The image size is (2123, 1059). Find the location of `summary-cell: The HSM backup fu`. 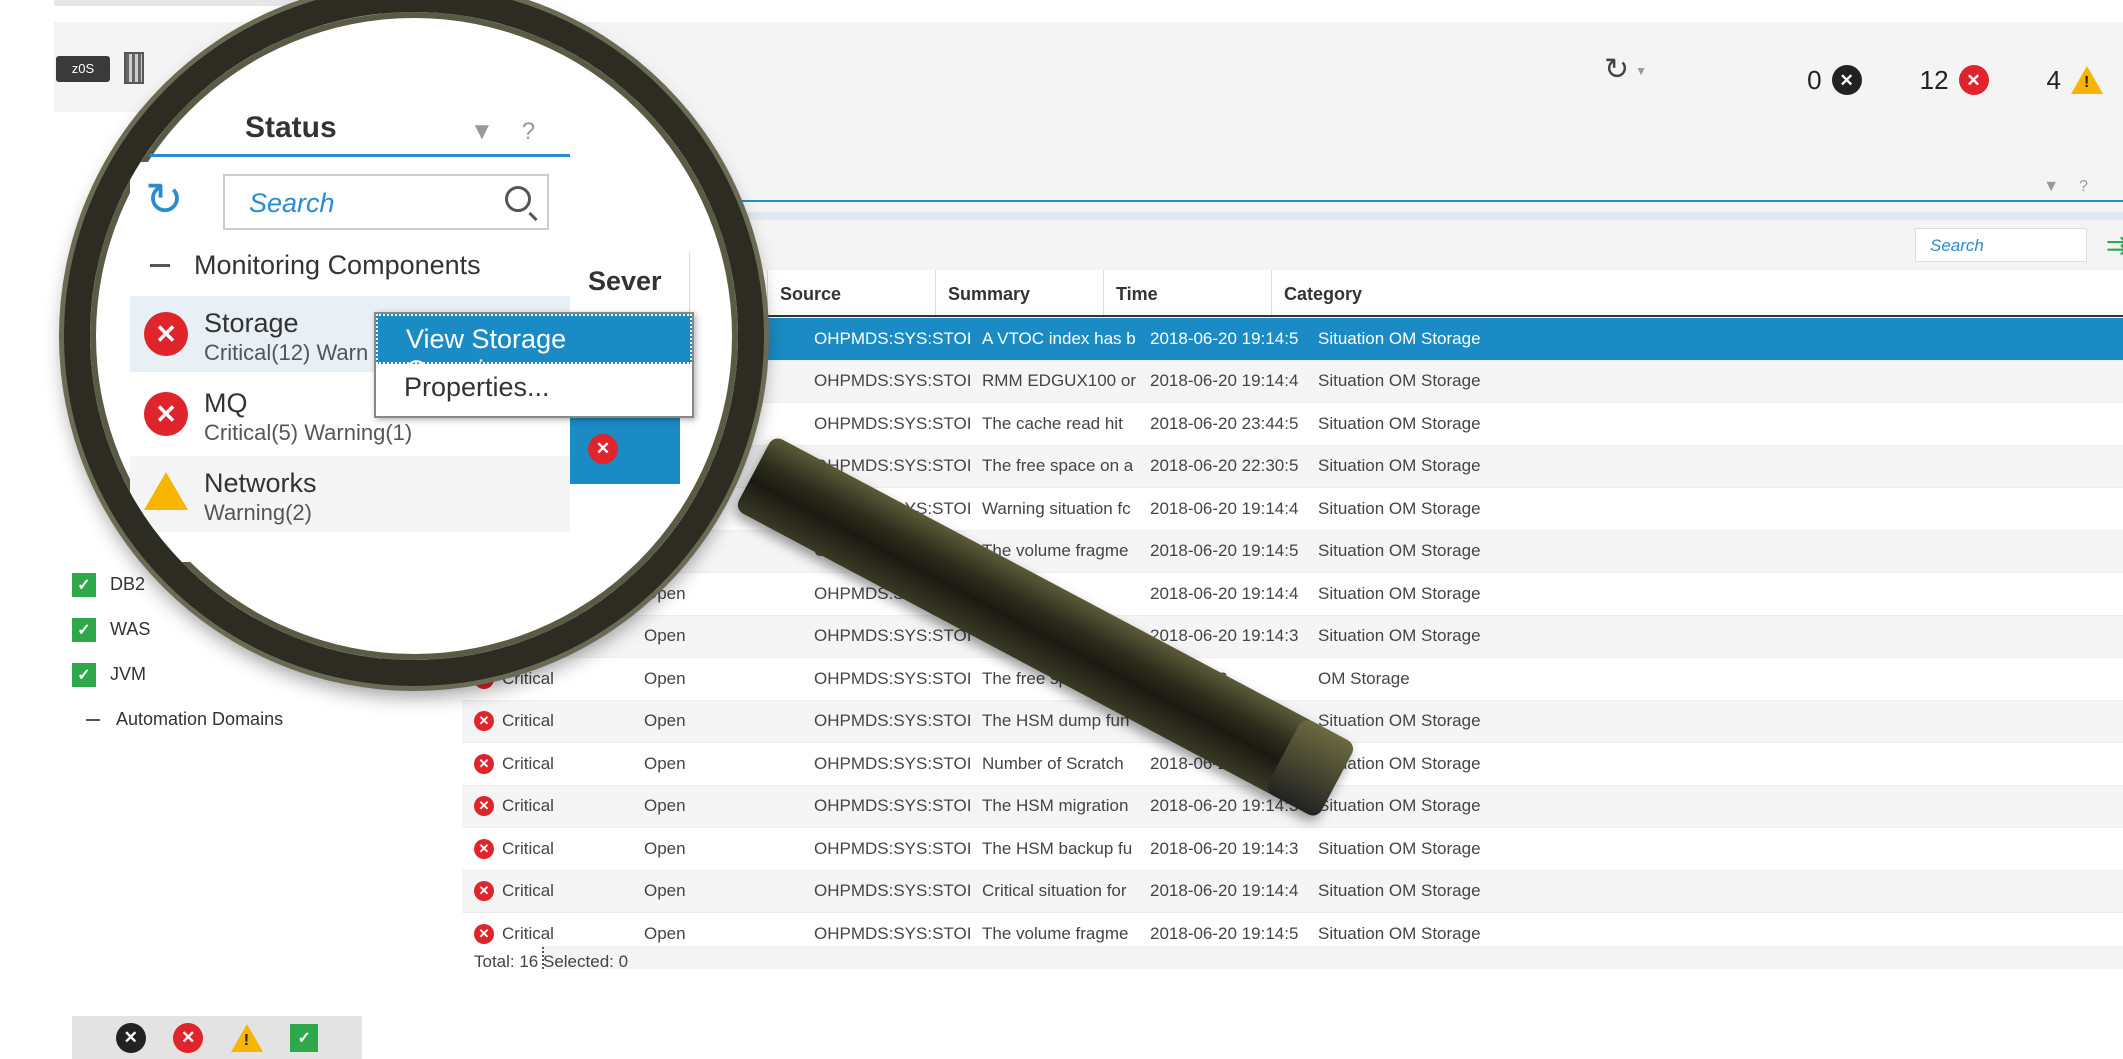

summary-cell: The HSM backup fu is located at coordinates (1054, 849).